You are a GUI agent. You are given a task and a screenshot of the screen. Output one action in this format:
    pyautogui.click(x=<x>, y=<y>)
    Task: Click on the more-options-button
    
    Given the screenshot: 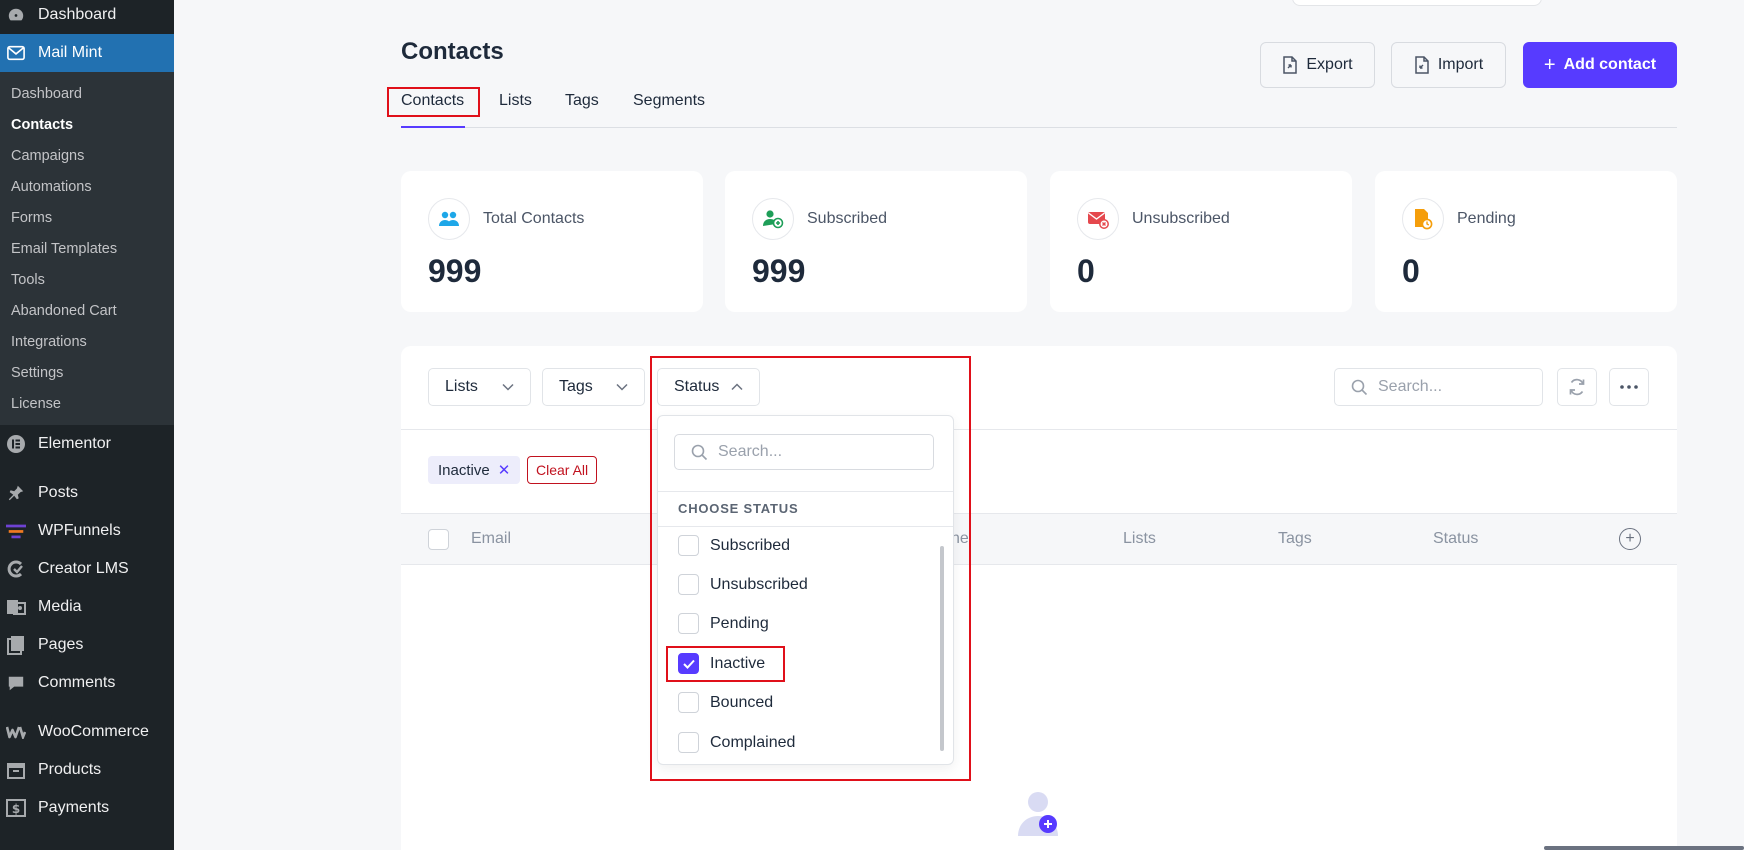 What is the action you would take?
    pyautogui.click(x=1629, y=387)
    